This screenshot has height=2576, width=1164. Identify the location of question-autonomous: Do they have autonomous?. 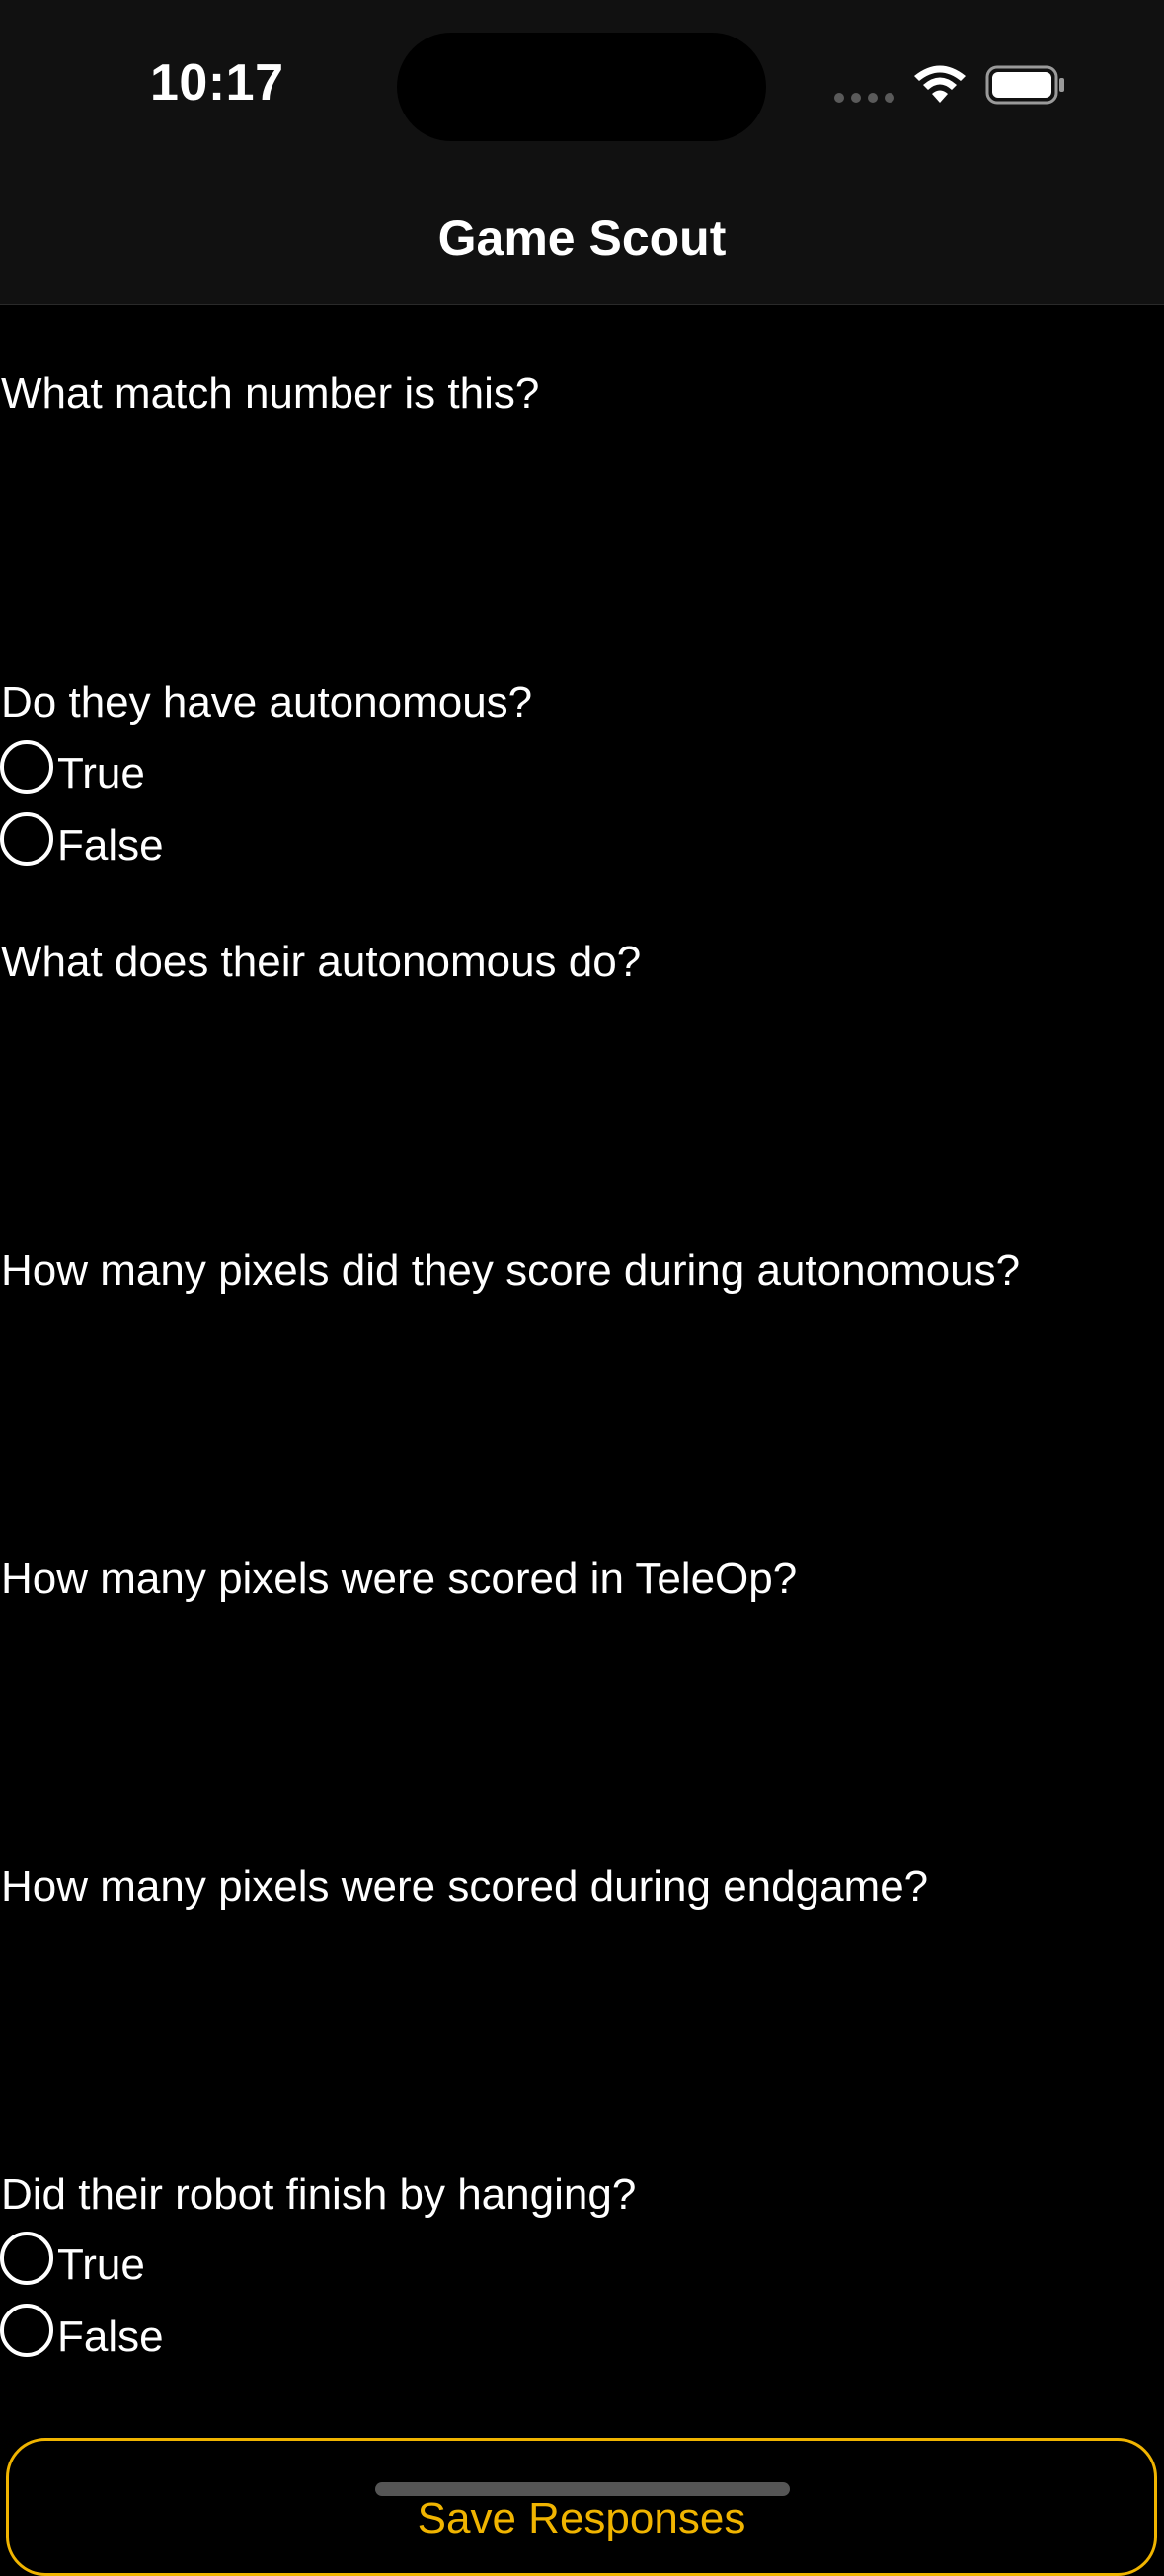
(267, 702).